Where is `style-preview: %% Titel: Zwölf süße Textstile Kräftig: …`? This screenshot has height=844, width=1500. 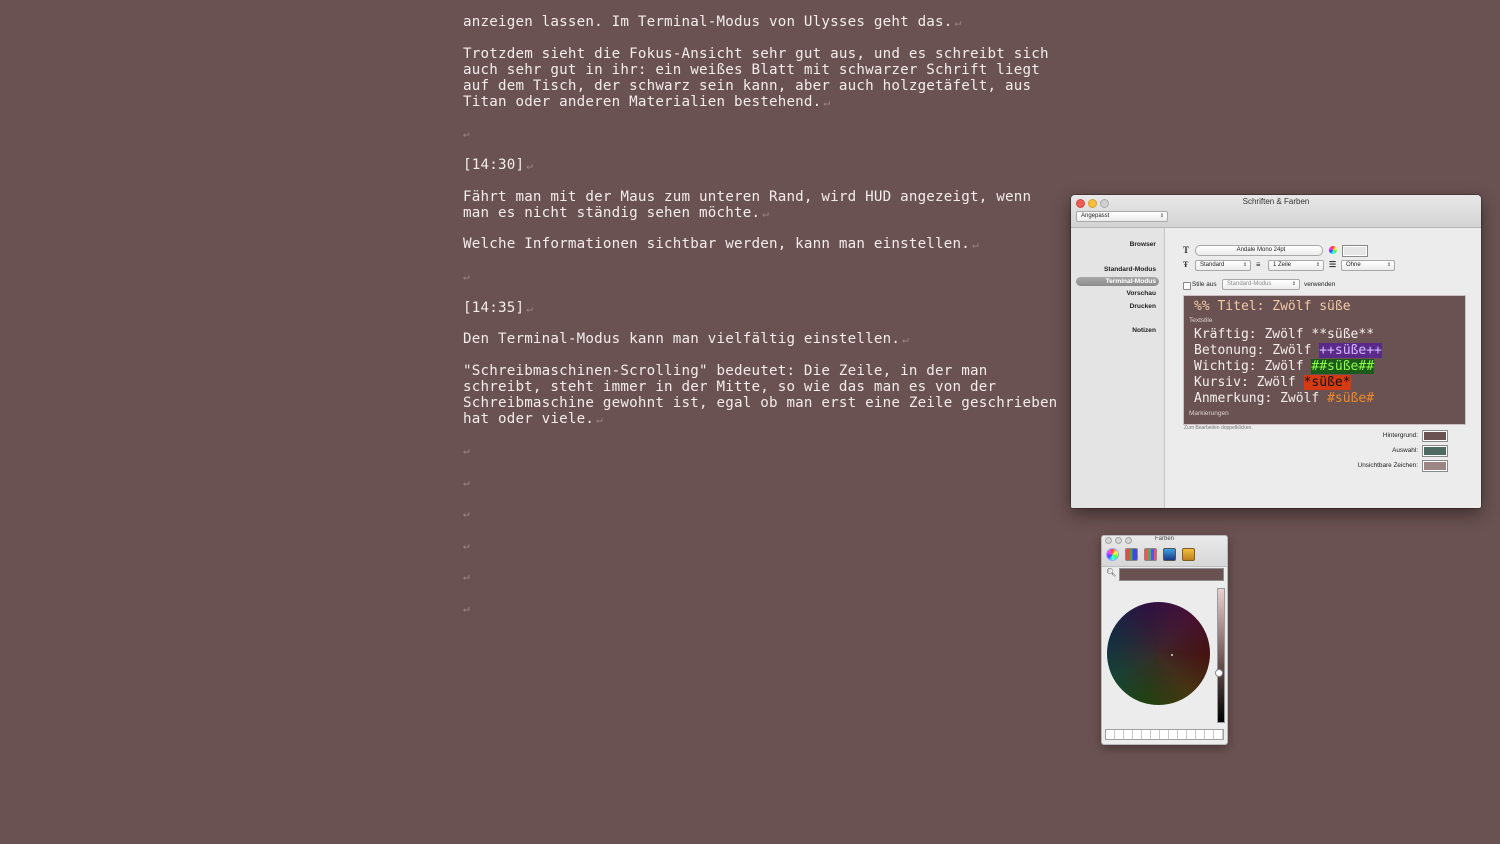
style-preview: %% Titel: Zwölf süße Textstile Kräftig: … is located at coordinates (1324, 360).